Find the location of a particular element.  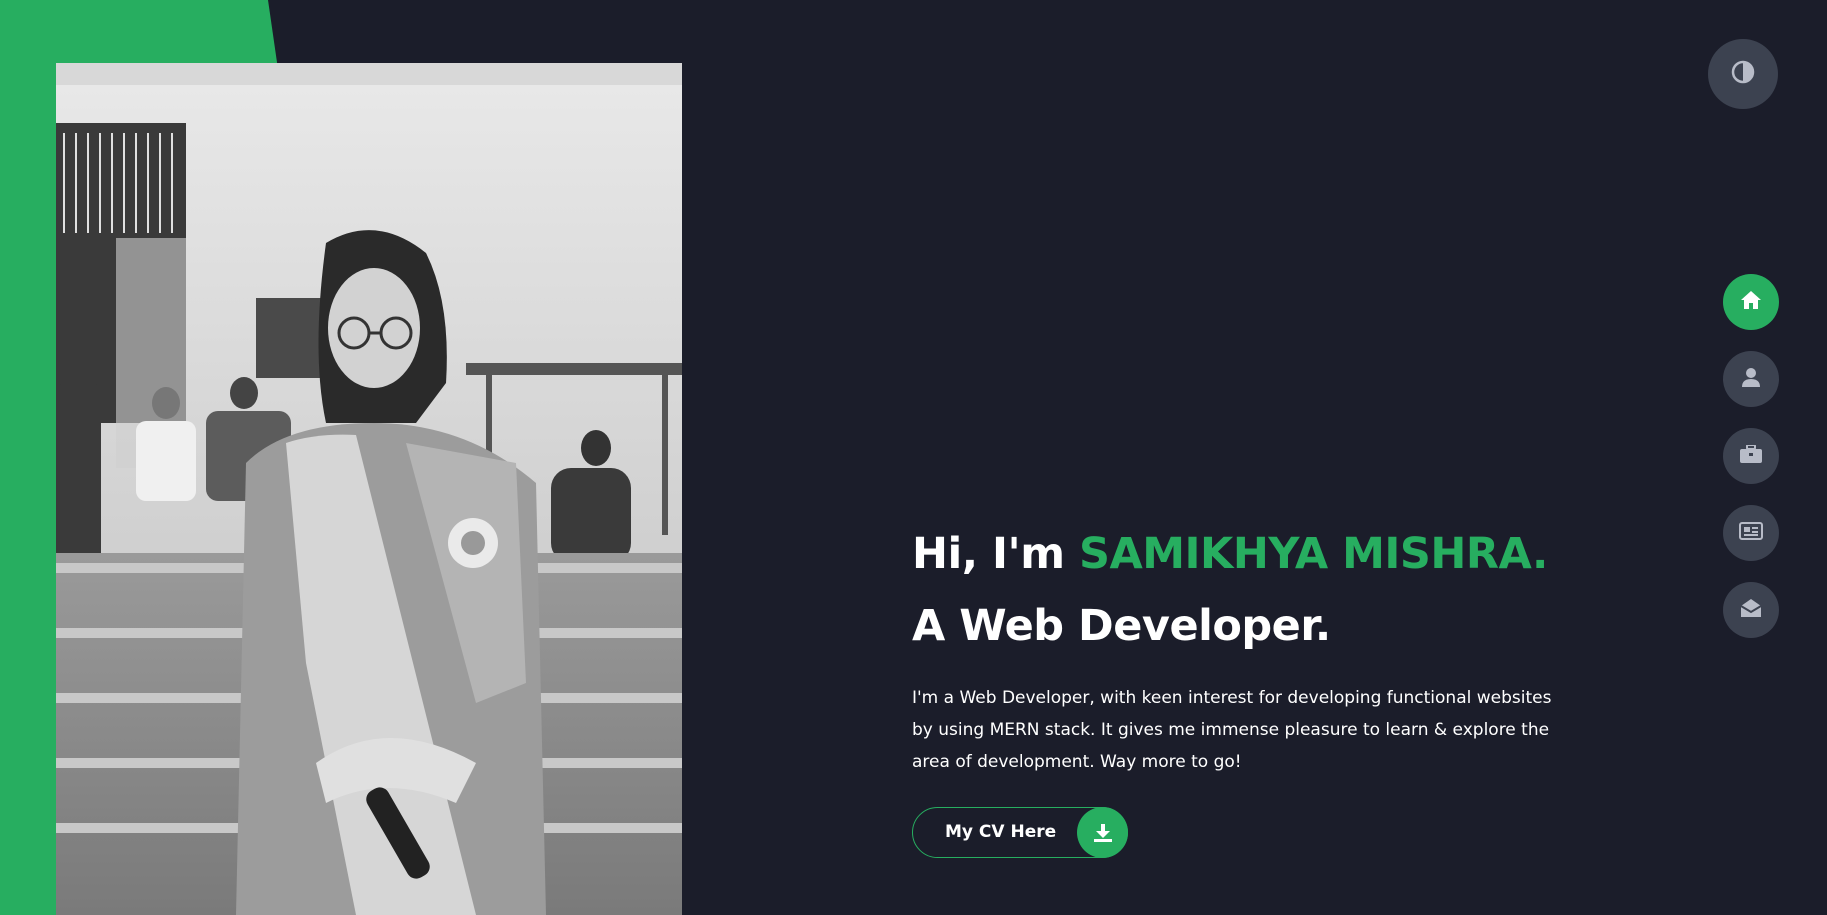

side-navigation is located at coordinates (1751, 466).